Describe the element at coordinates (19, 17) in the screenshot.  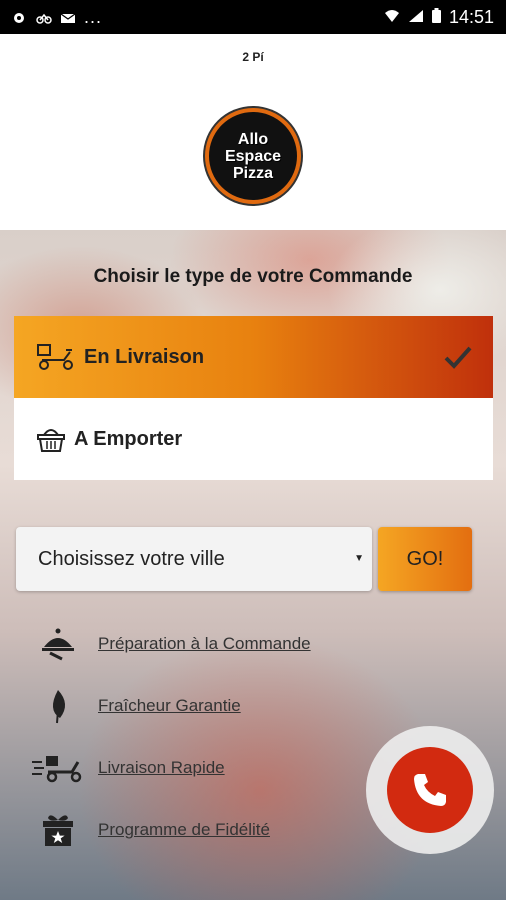
I see `notification-app-icon` at that location.